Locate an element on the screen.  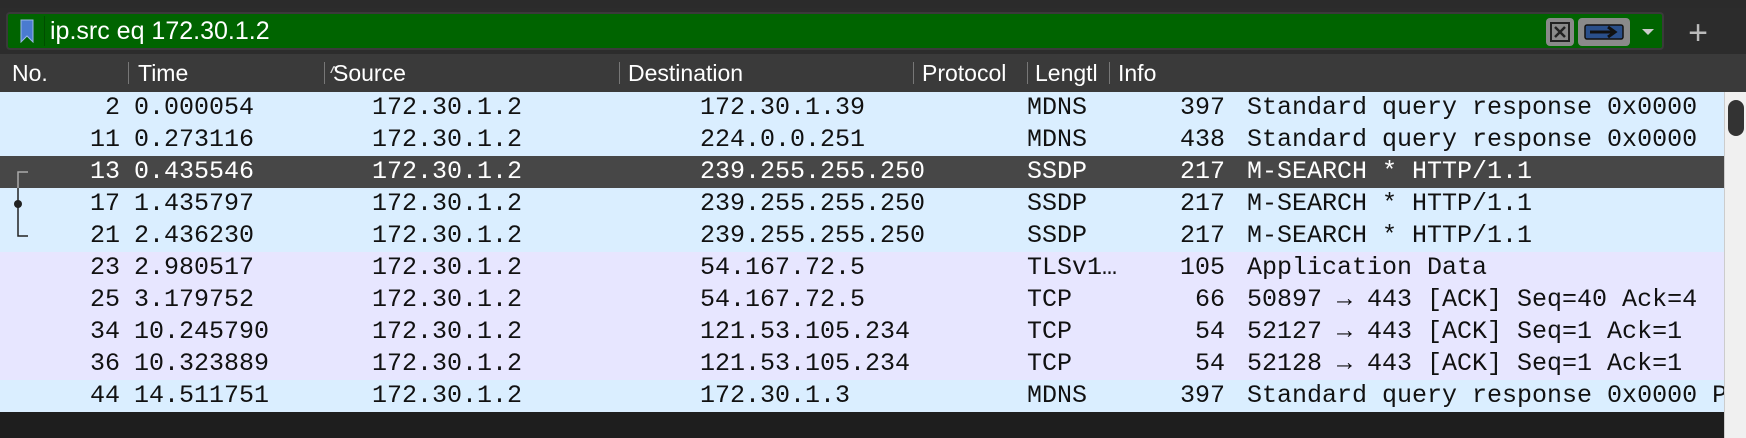
packet-number: 25 is located at coordinates (104, 299).